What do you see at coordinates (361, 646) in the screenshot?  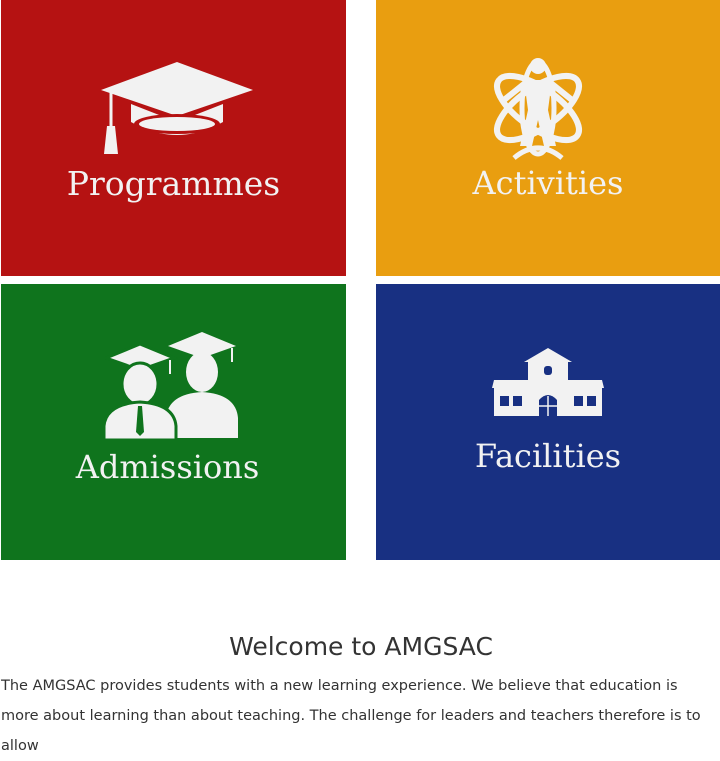 I see `welcome-title: Welcome to AMGSAC` at bounding box center [361, 646].